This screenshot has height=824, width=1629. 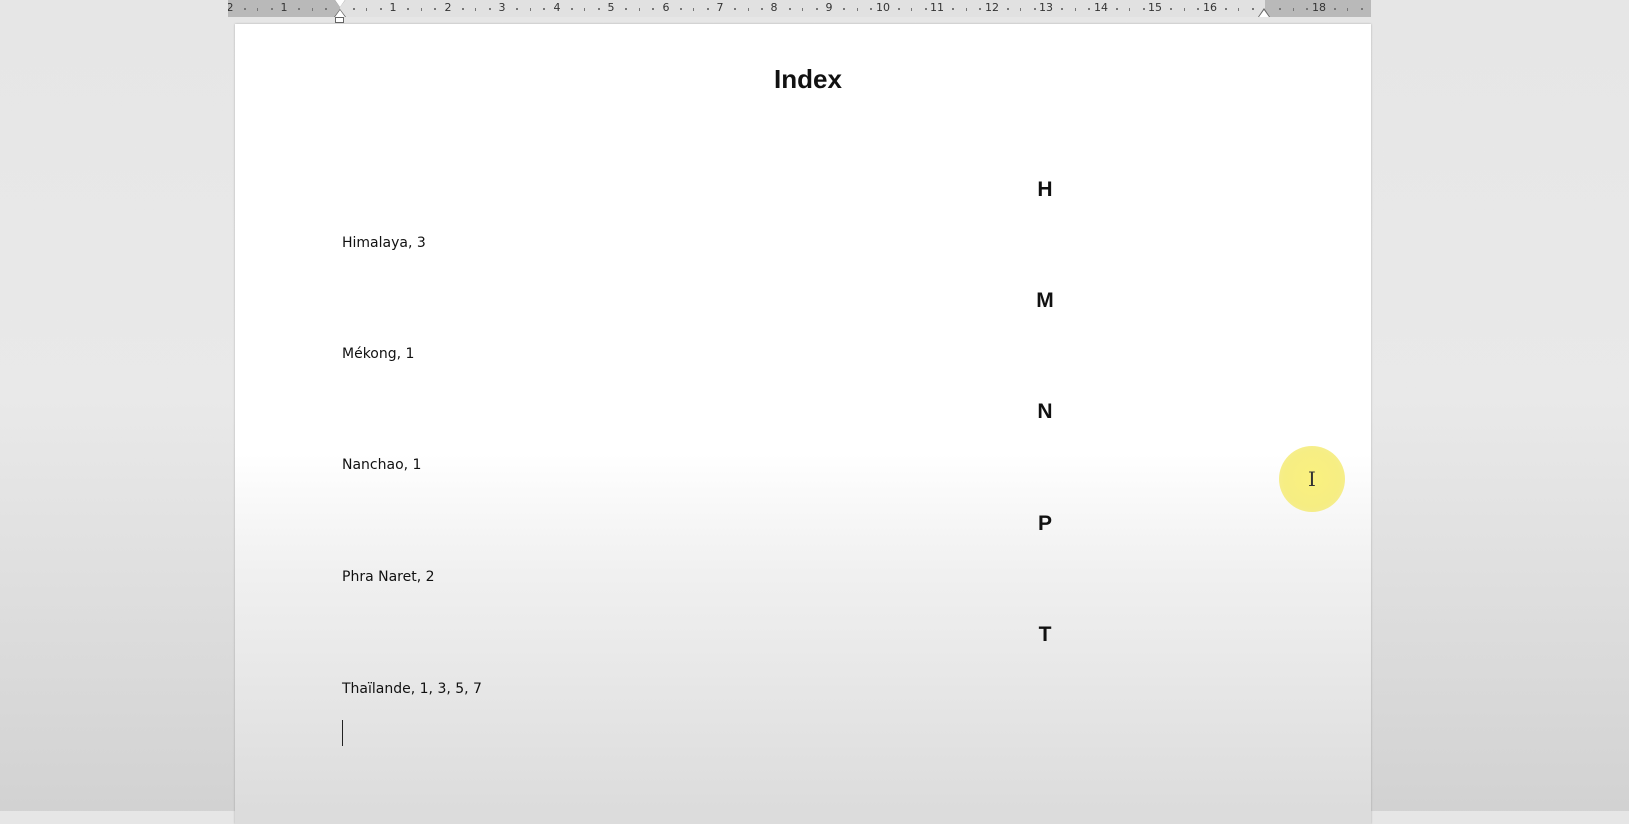 What do you see at coordinates (340, 13) in the screenshot?
I see `hanging-indent-marker-fill` at bounding box center [340, 13].